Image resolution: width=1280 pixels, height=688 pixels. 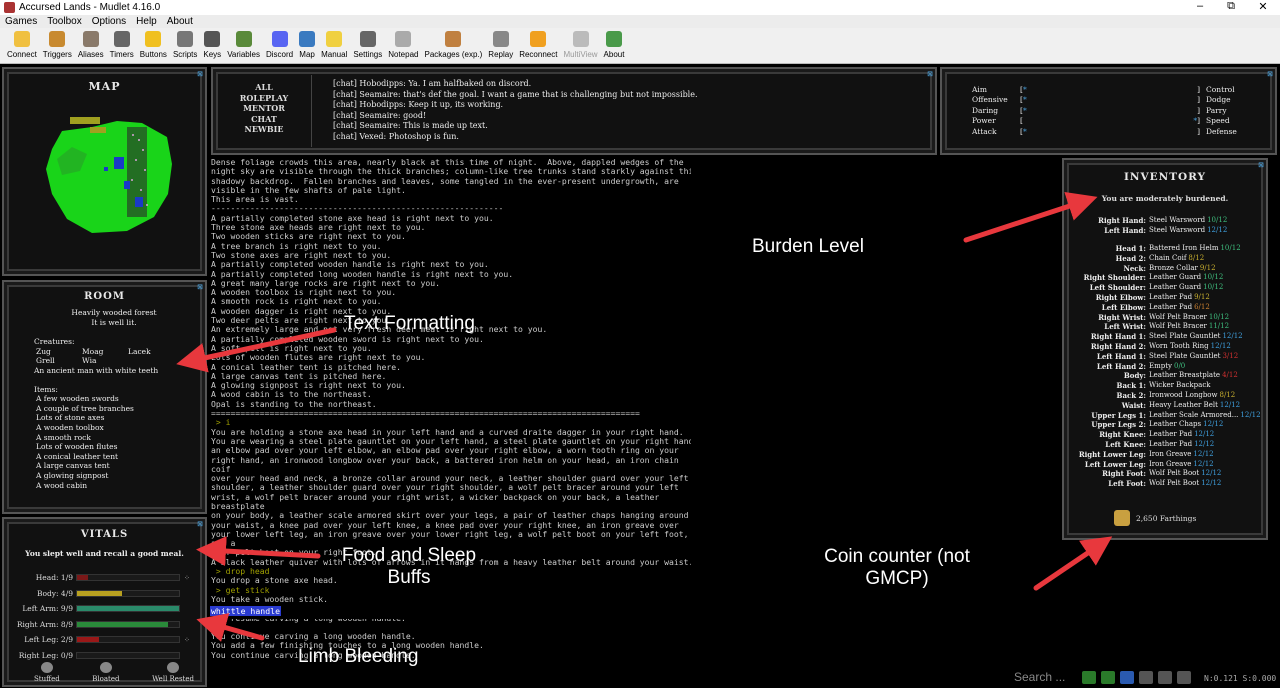 I want to click on chat-tab-chat: CHAT, so click(x=264, y=119).